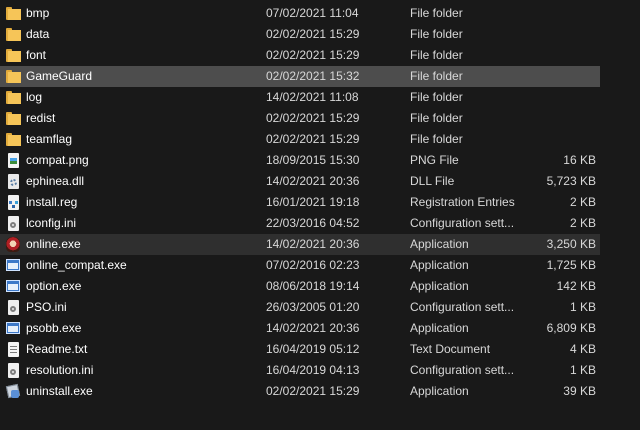  I want to click on file-row: teamflag 02/02/2021 15:29 File folder, so click(300, 139).